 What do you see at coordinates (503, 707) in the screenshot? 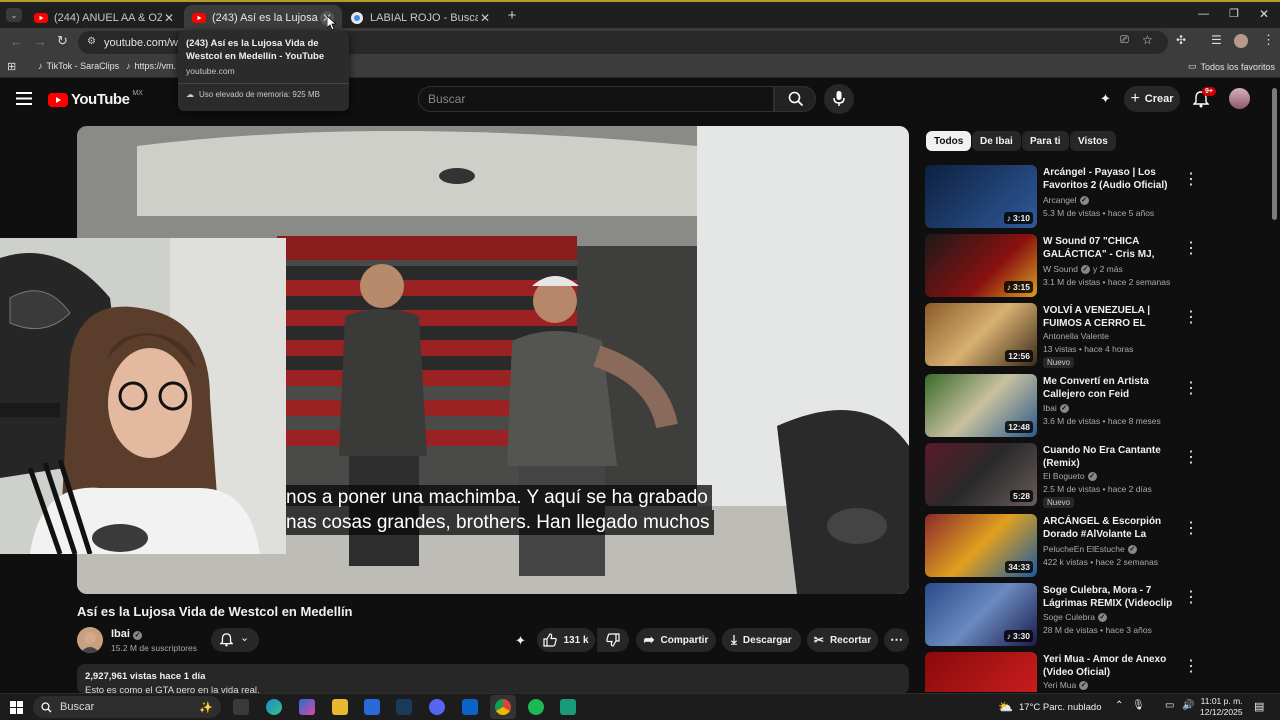
I see `chrome-taskbar-item` at bounding box center [503, 707].